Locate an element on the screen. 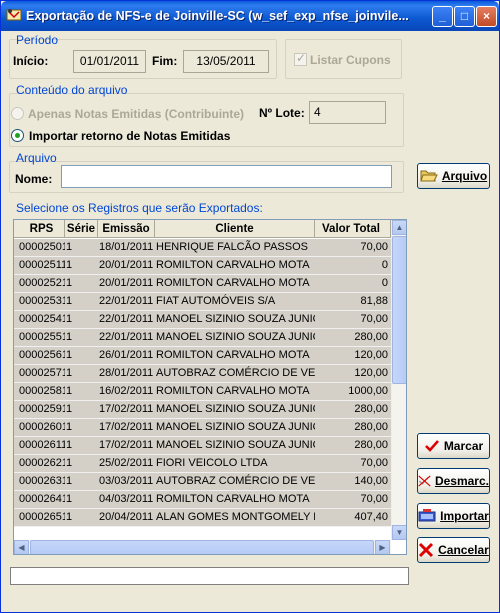 The image size is (500, 613). col-emissao-header: Emissão is located at coordinates (126, 228).